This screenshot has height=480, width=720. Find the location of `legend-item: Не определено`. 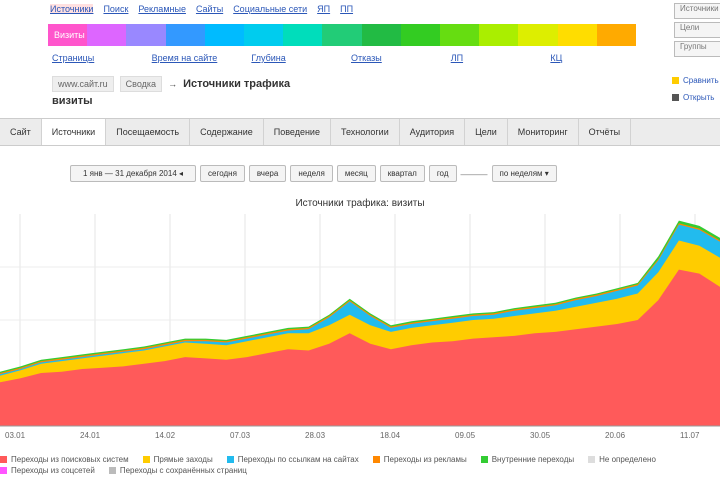

legend-item: Не определено is located at coordinates (622, 459).